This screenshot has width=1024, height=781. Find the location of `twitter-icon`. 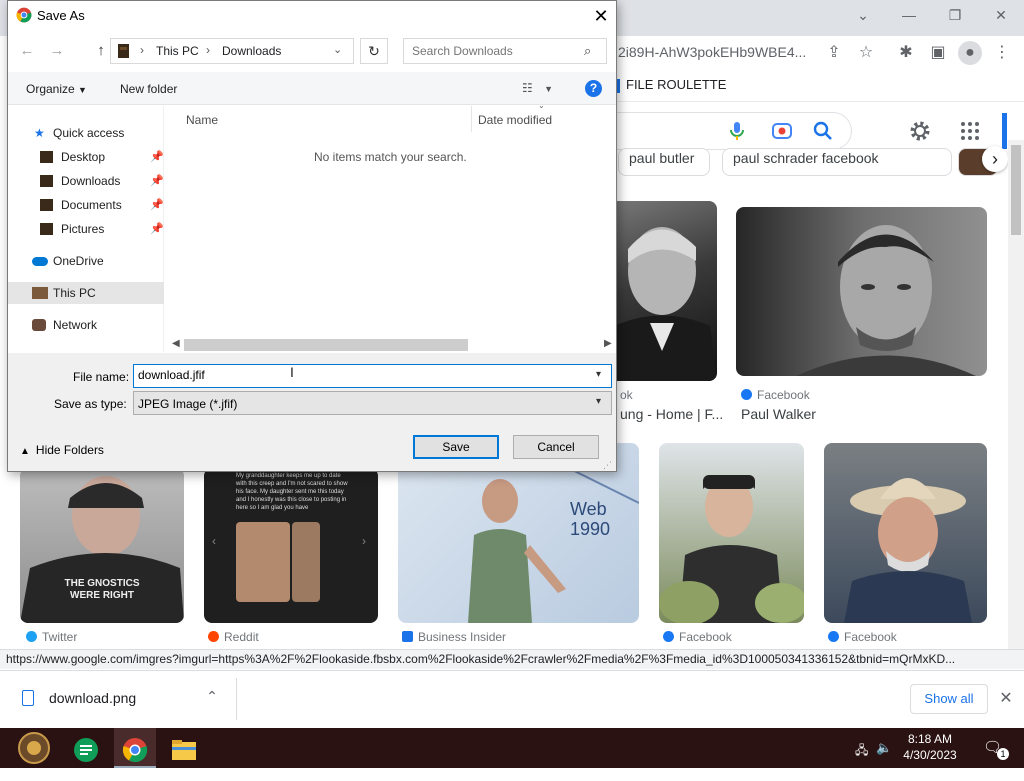

twitter-icon is located at coordinates (31, 636).